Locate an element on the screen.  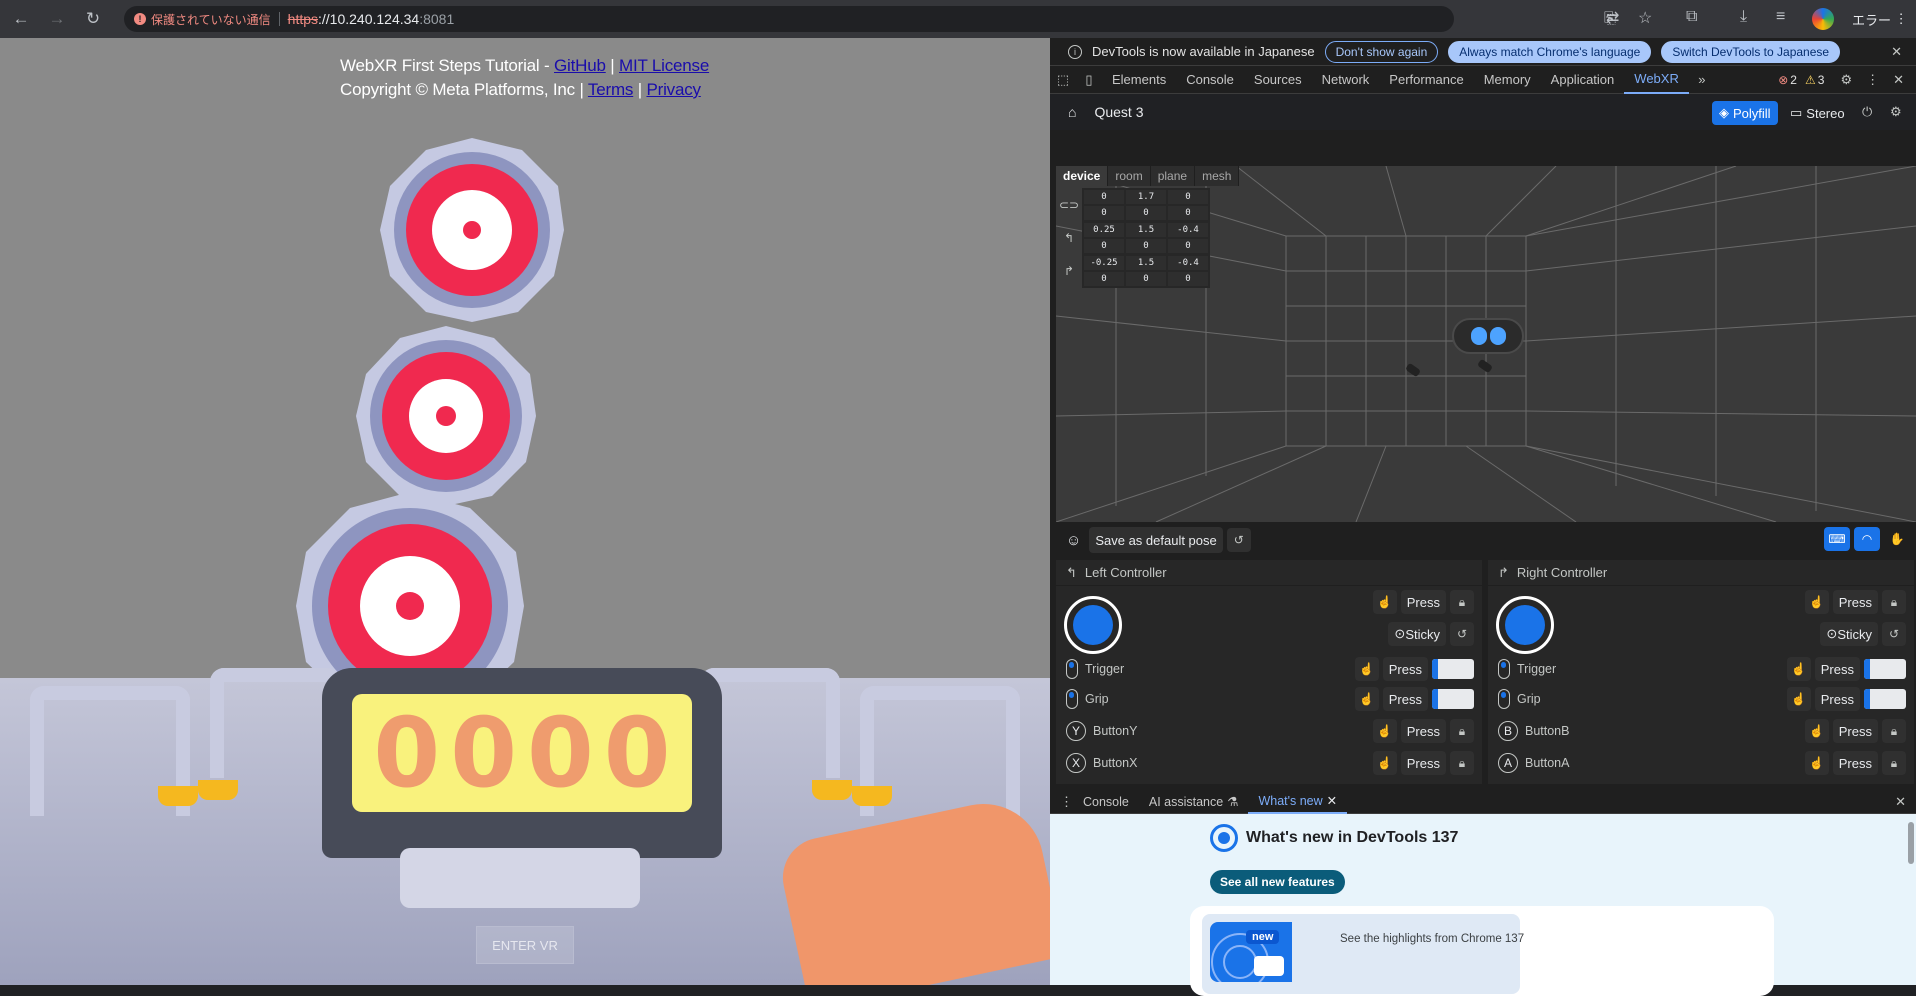
target-middle is located at coordinates (446, 416).